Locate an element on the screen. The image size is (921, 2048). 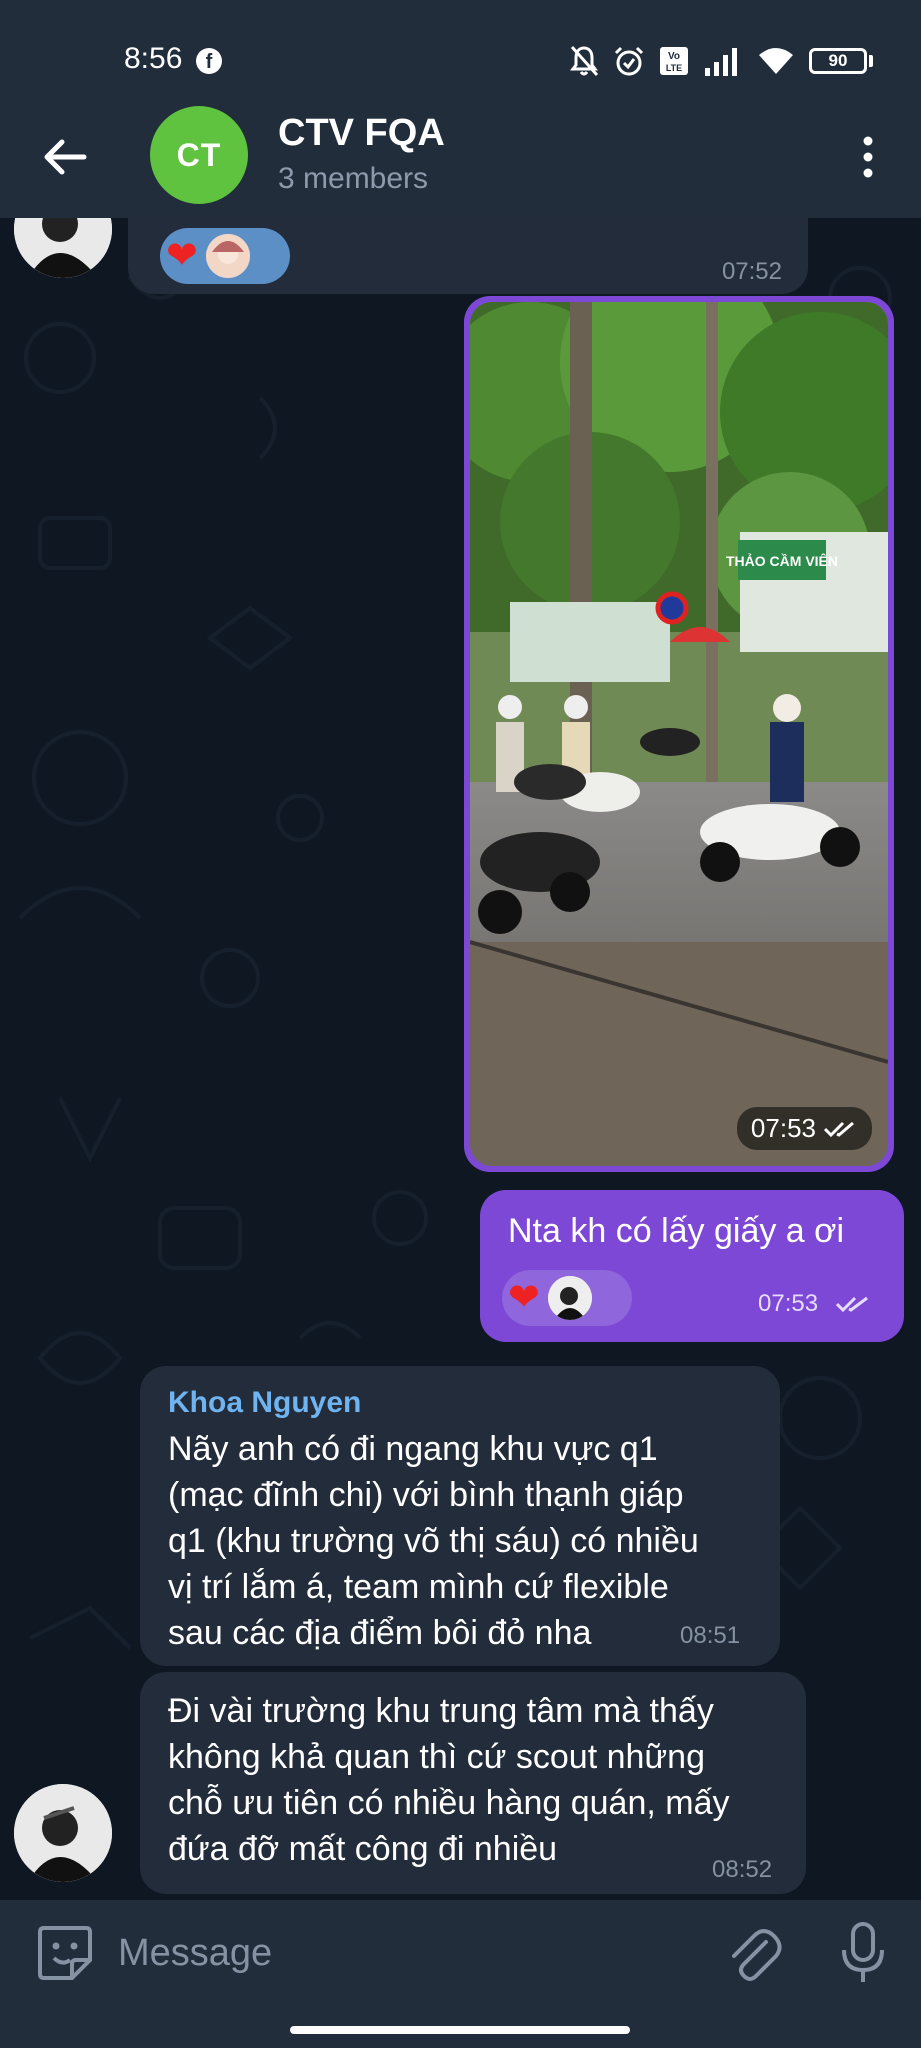
message-text-line: Đi vài trường khu trung tâm mà thấy is located at coordinates (441, 1711).